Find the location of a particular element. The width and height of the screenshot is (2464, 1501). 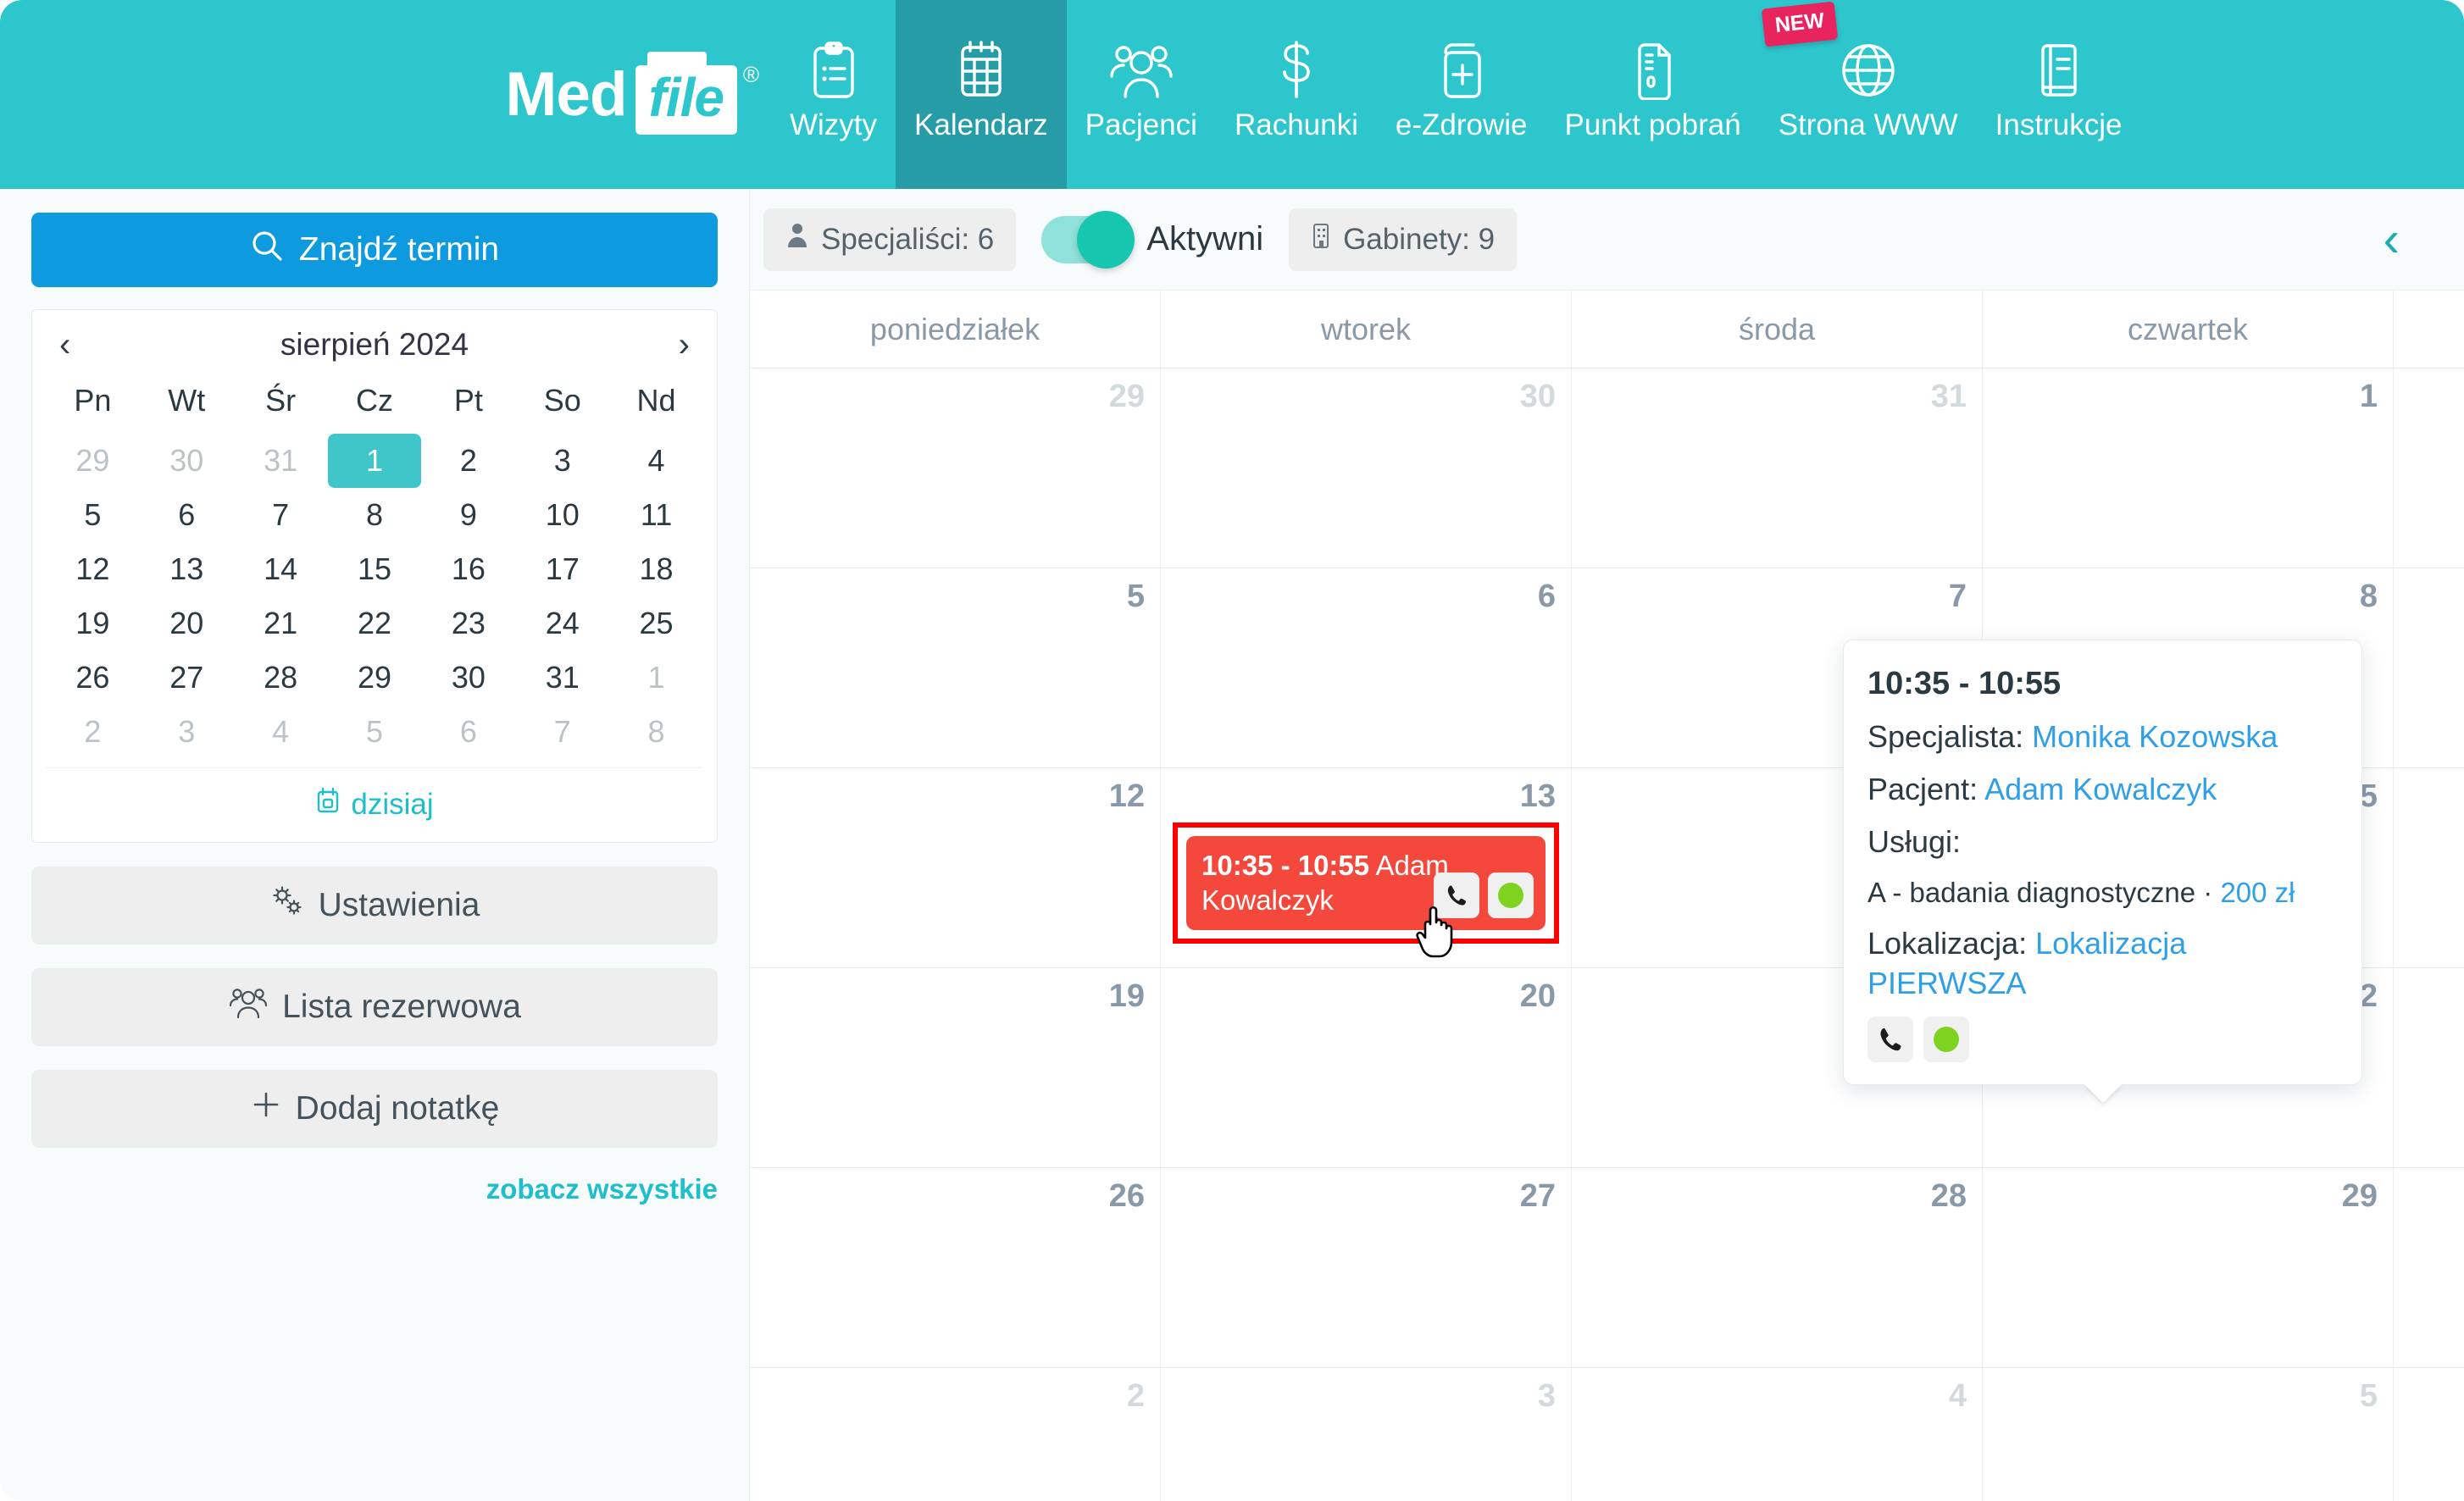

rooms-filter-chip: Gabinety: 9 is located at coordinates (1404, 239).